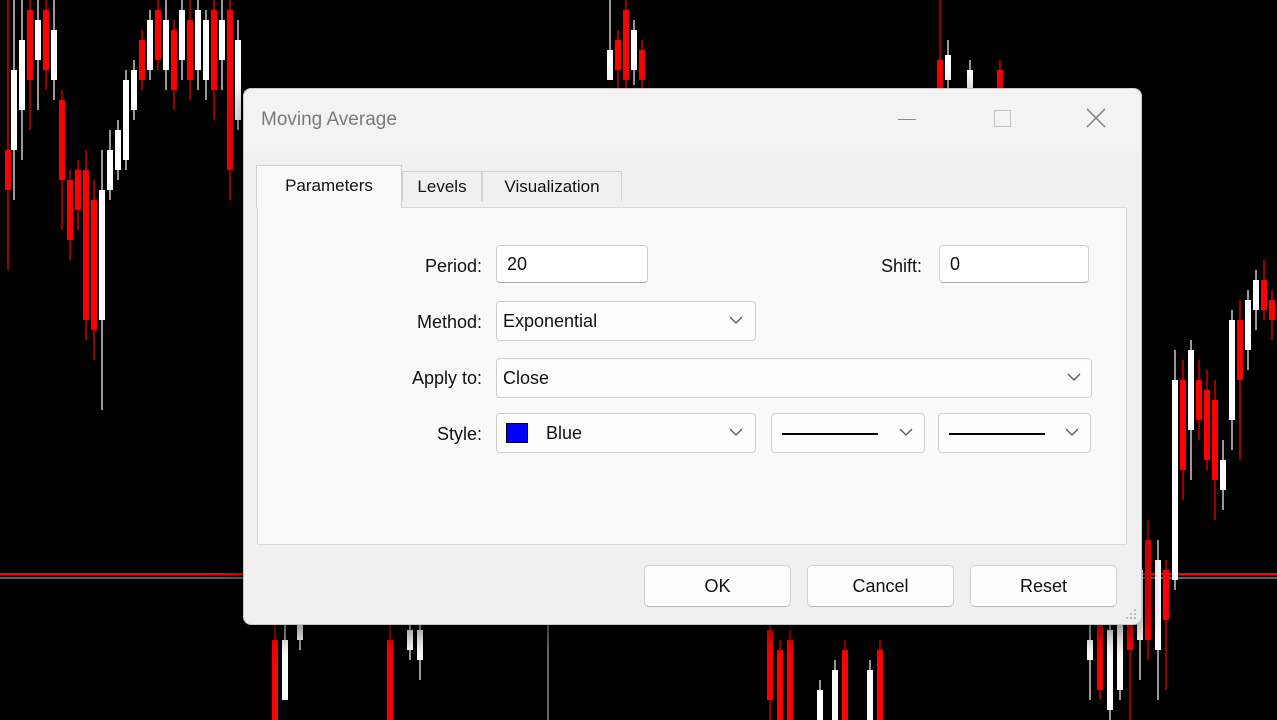 Image resolution: width=1277 pixels, height=720 pixels. I want to click on dialog-title: Moving Average, so click(329, 119).